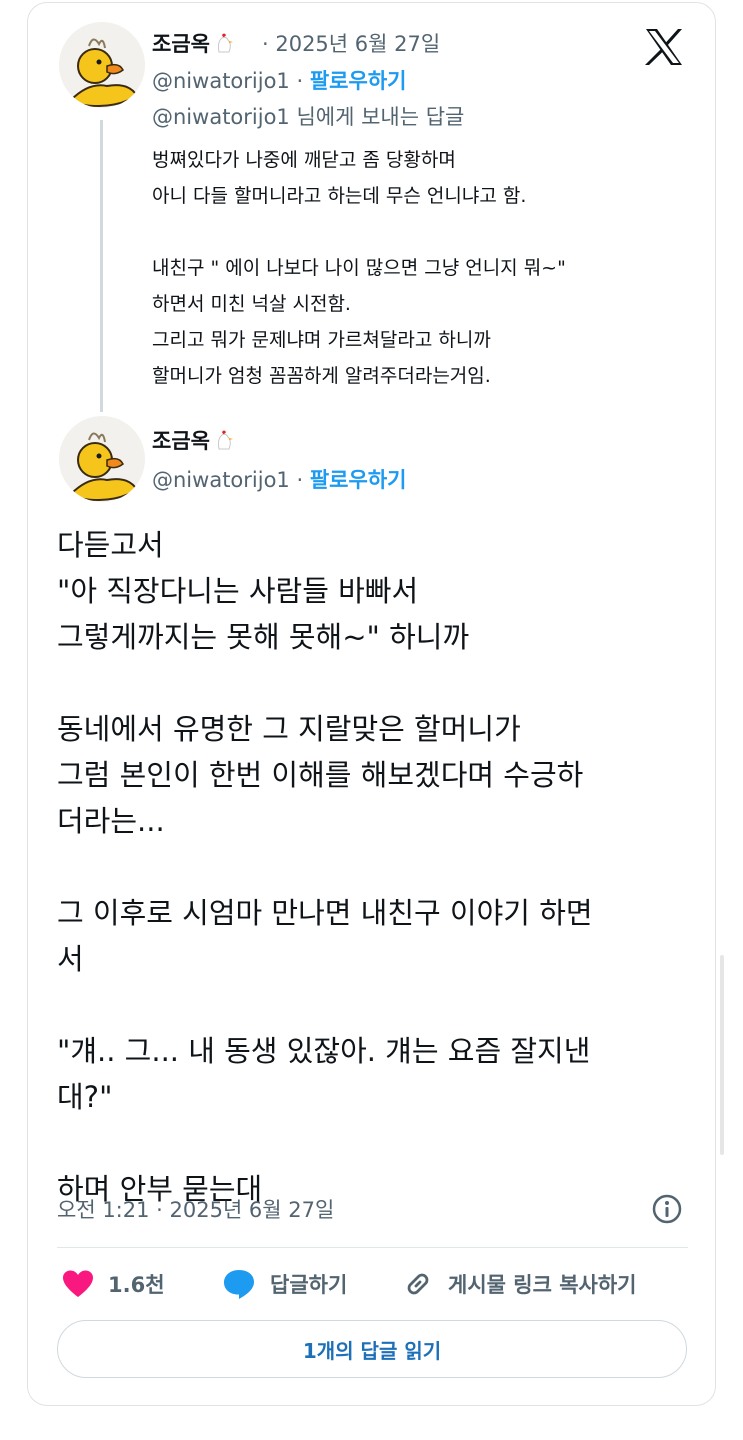  I want to click on thread-connector, so click(101, 266).